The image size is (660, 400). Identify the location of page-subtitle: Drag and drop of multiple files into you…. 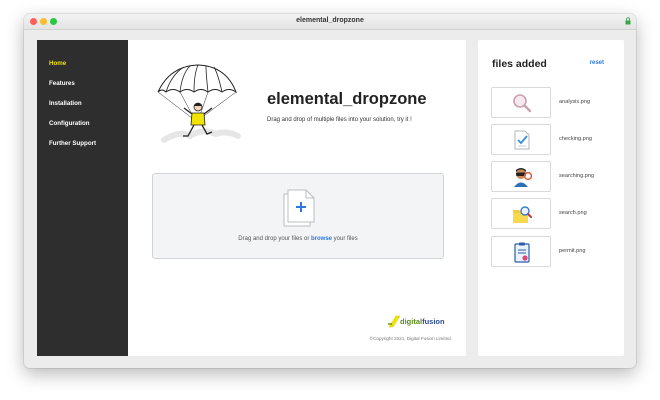
(339, 120).